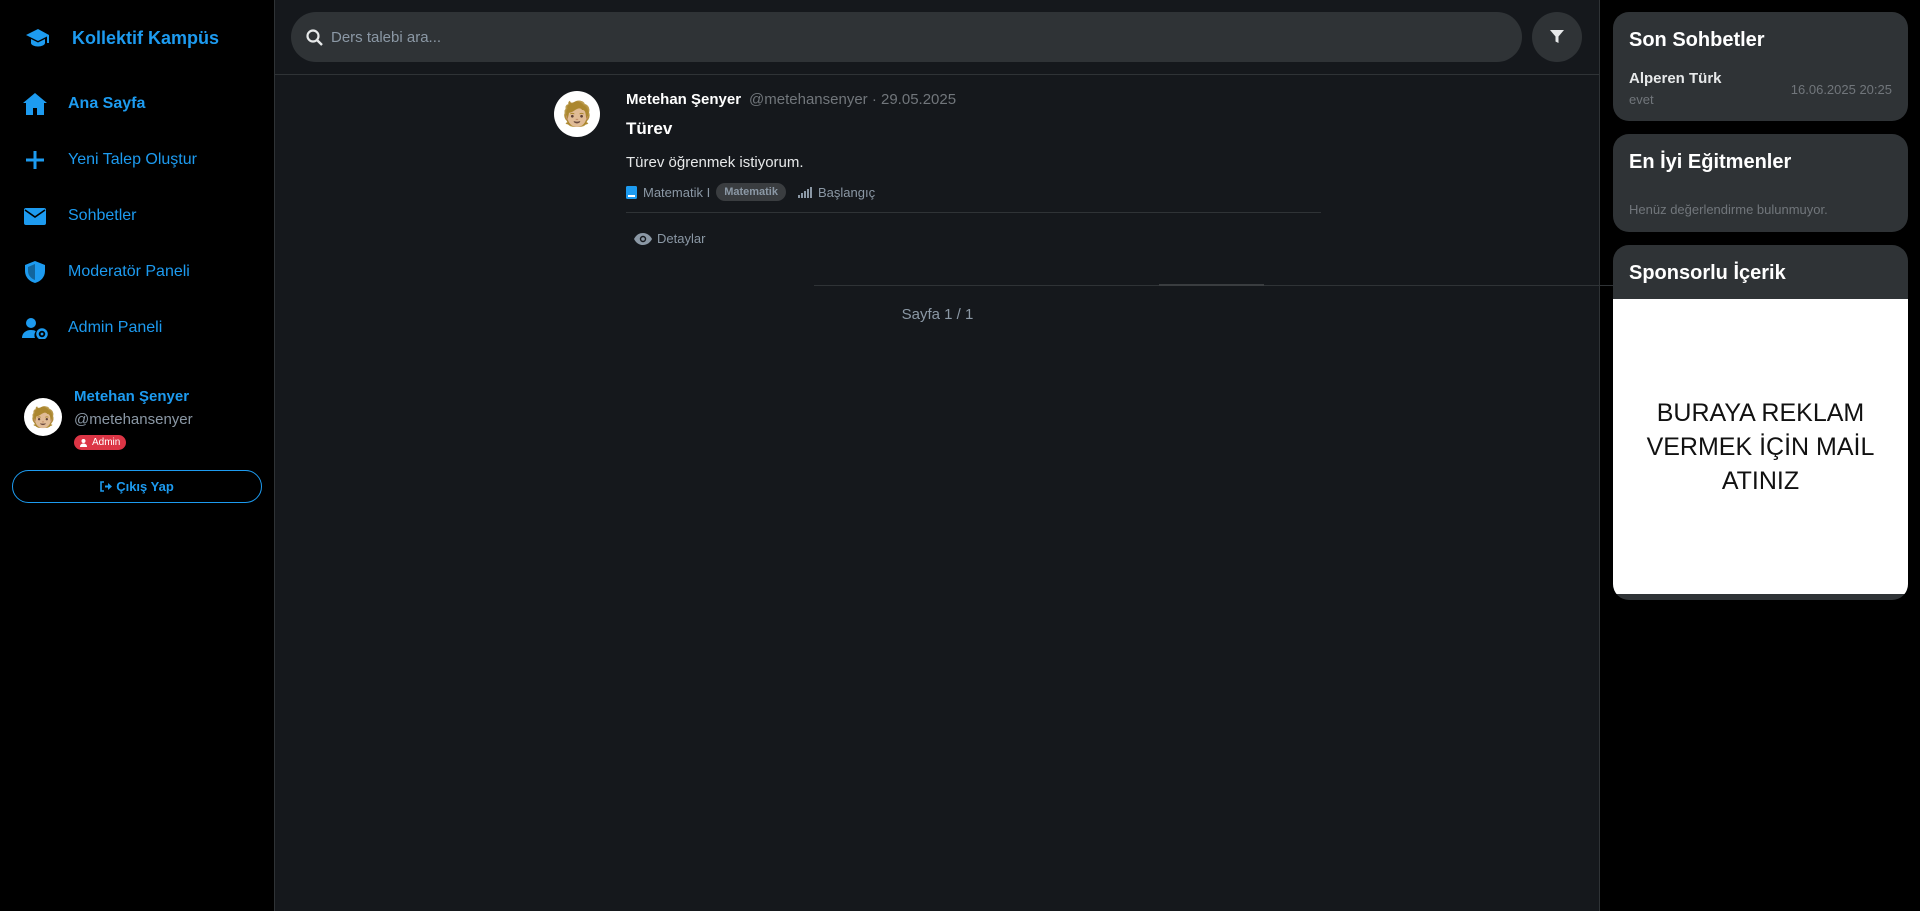  I want to click on admin-badge: Admin, so click(100, 442).